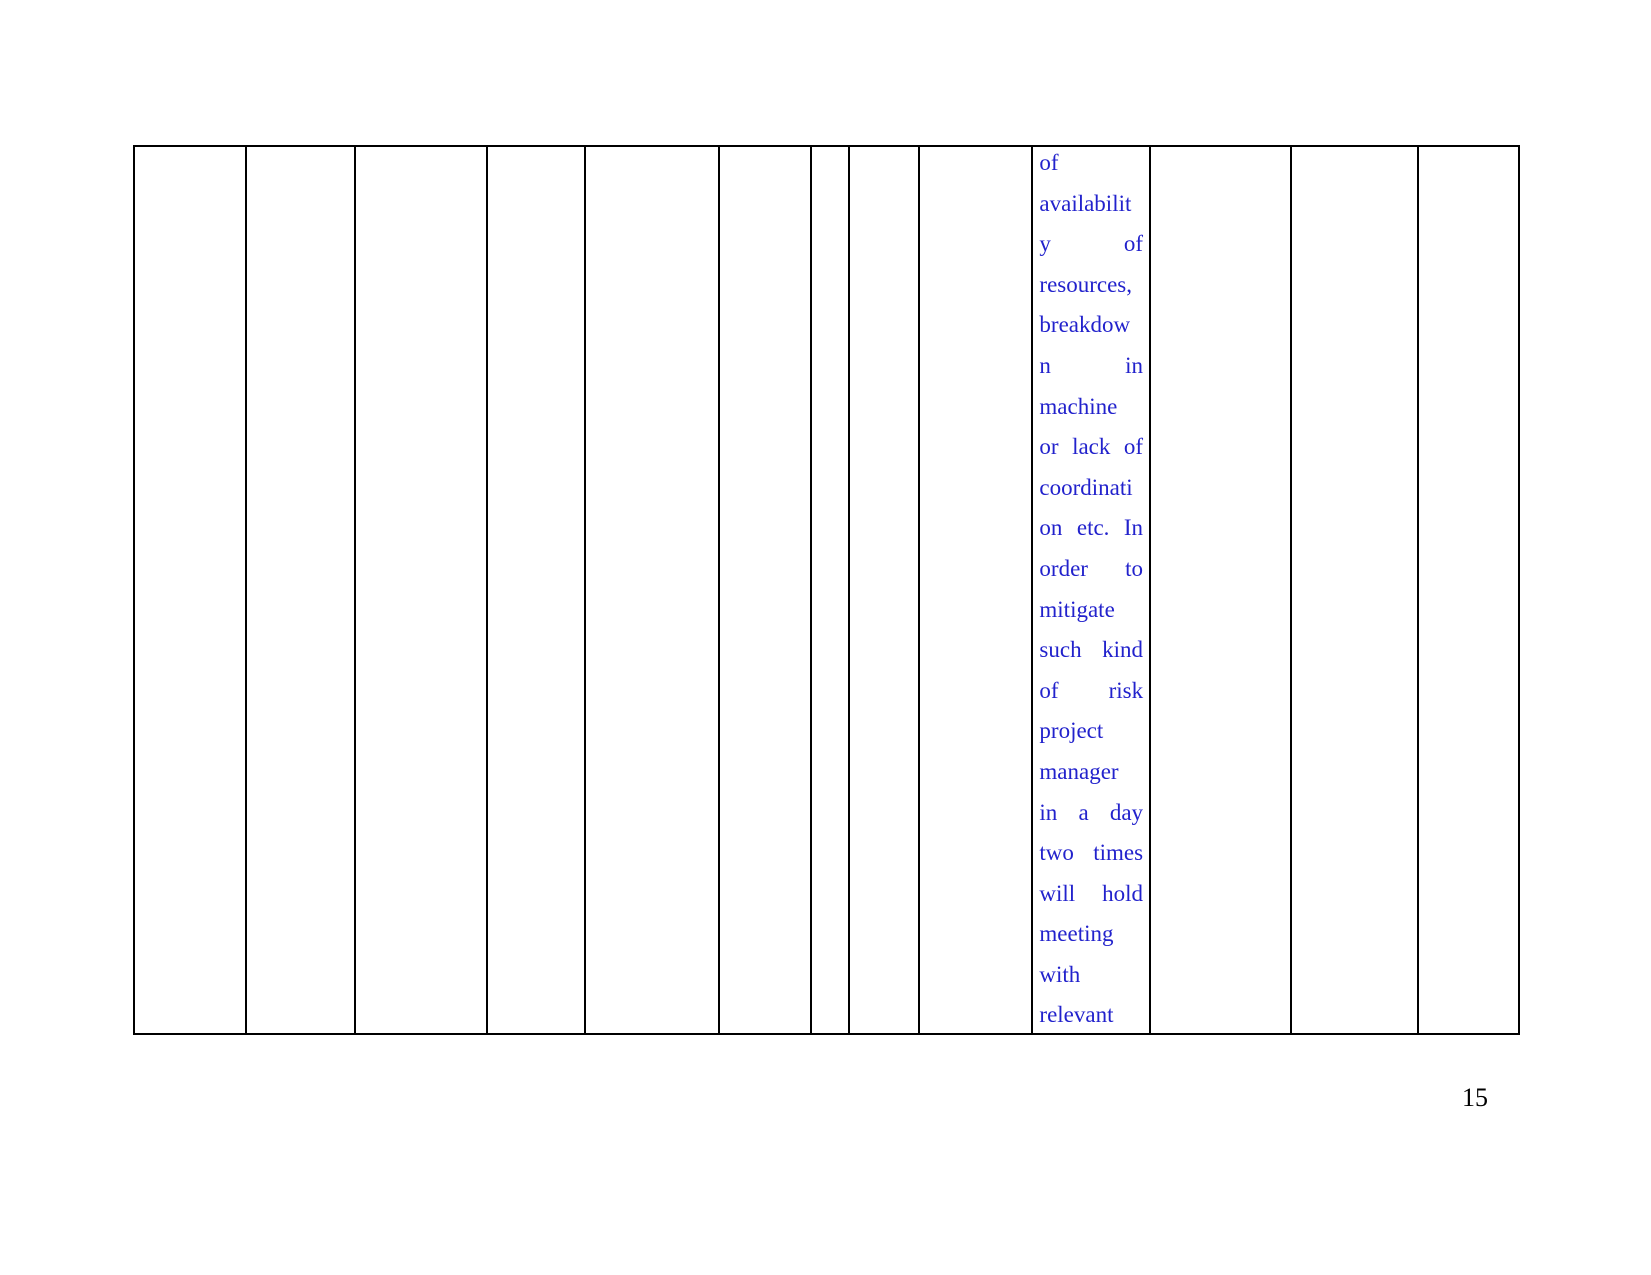 The width and height of the screenshot is (1651, 1275). I want to click on text-line: breakdow, so click(1085, 325).